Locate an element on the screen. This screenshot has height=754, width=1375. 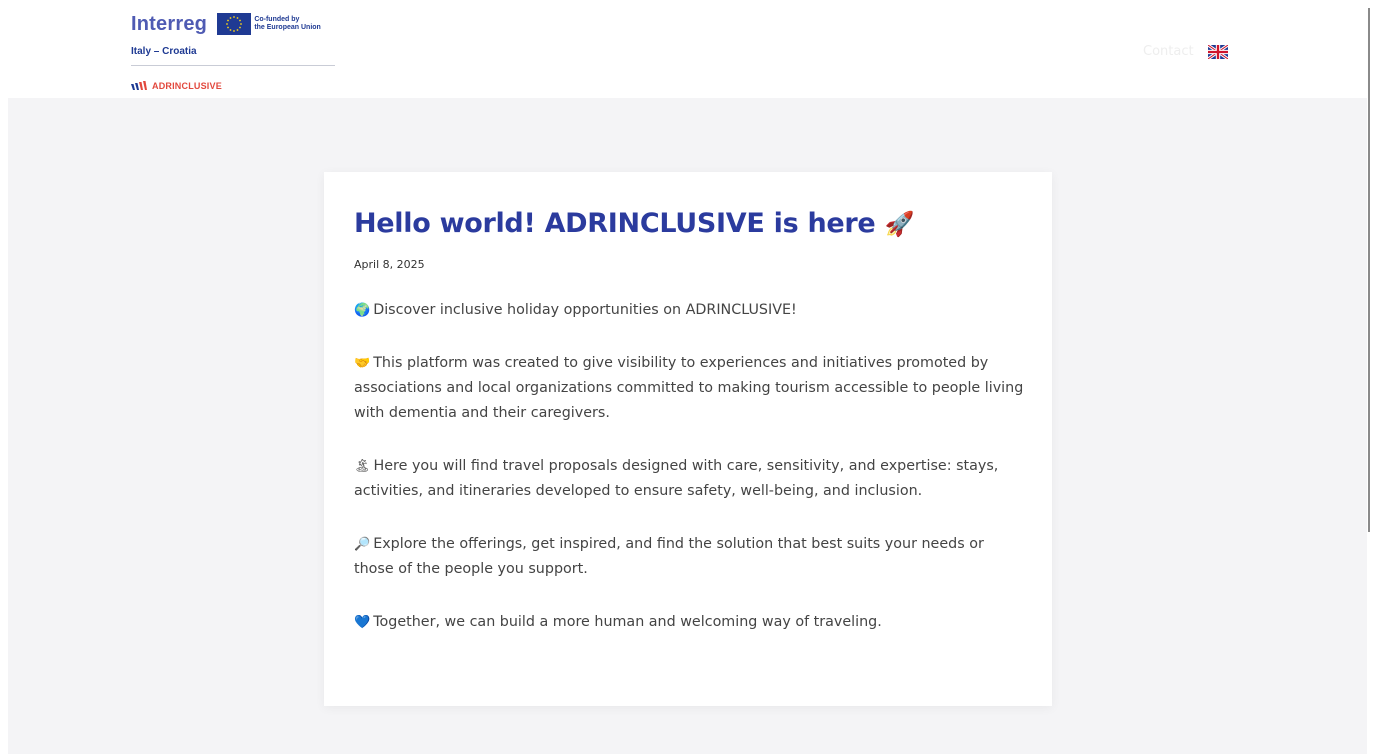
project-name: ADRINCLUSIVE is located at coordinates (187, 85).